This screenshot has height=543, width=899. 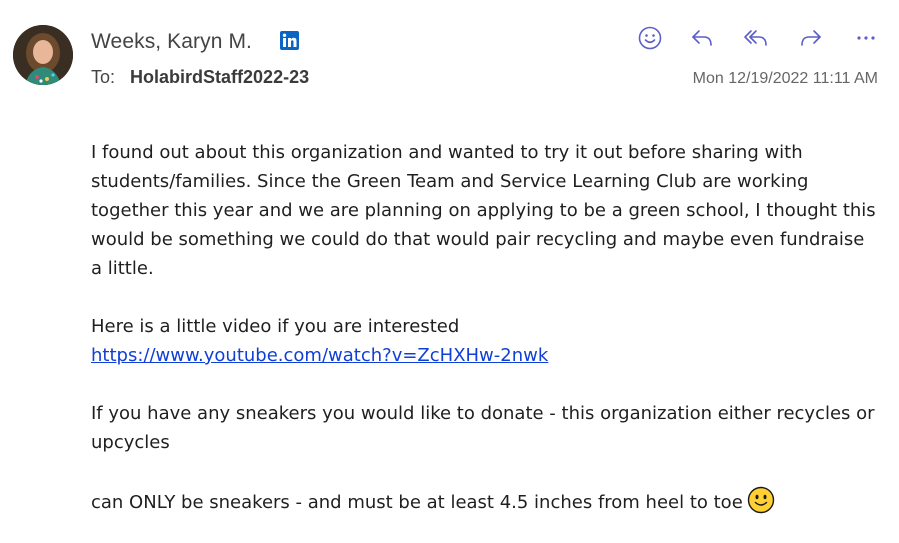 I want to click on more-actions-button, so click(x=866, y=38).